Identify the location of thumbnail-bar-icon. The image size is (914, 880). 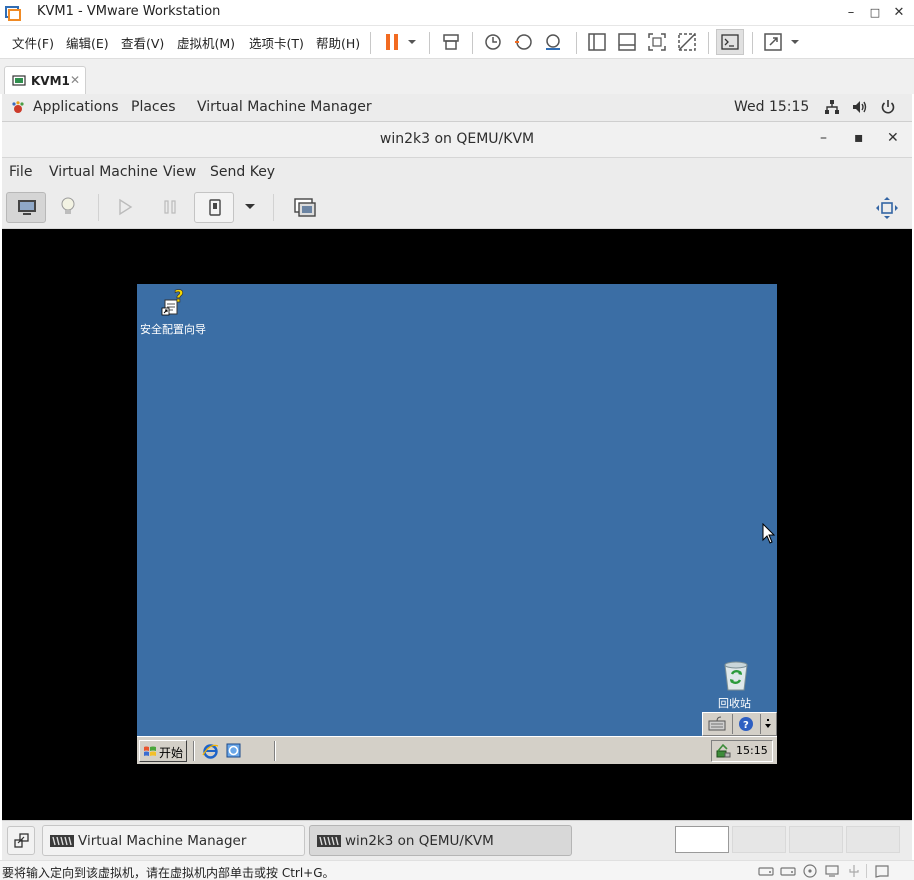
(627, 42).